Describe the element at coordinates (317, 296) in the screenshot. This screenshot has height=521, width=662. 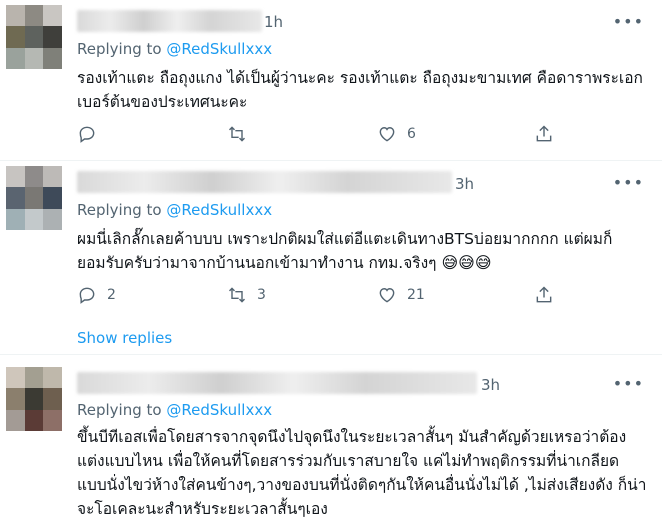
I see `tweet-actions: 2 3 21` at that location.